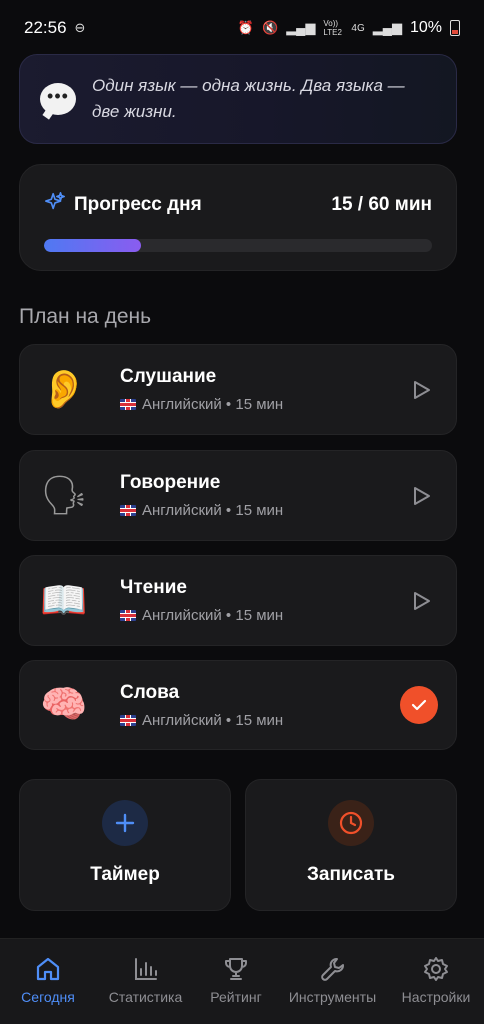  Describe the element at coordinates (349, 28) in the screenshot. I see `status-right: ⏰ 🔇 ▂▄▆ Vo)) LTE2 4G ▂▄▆ 10%` at that location.